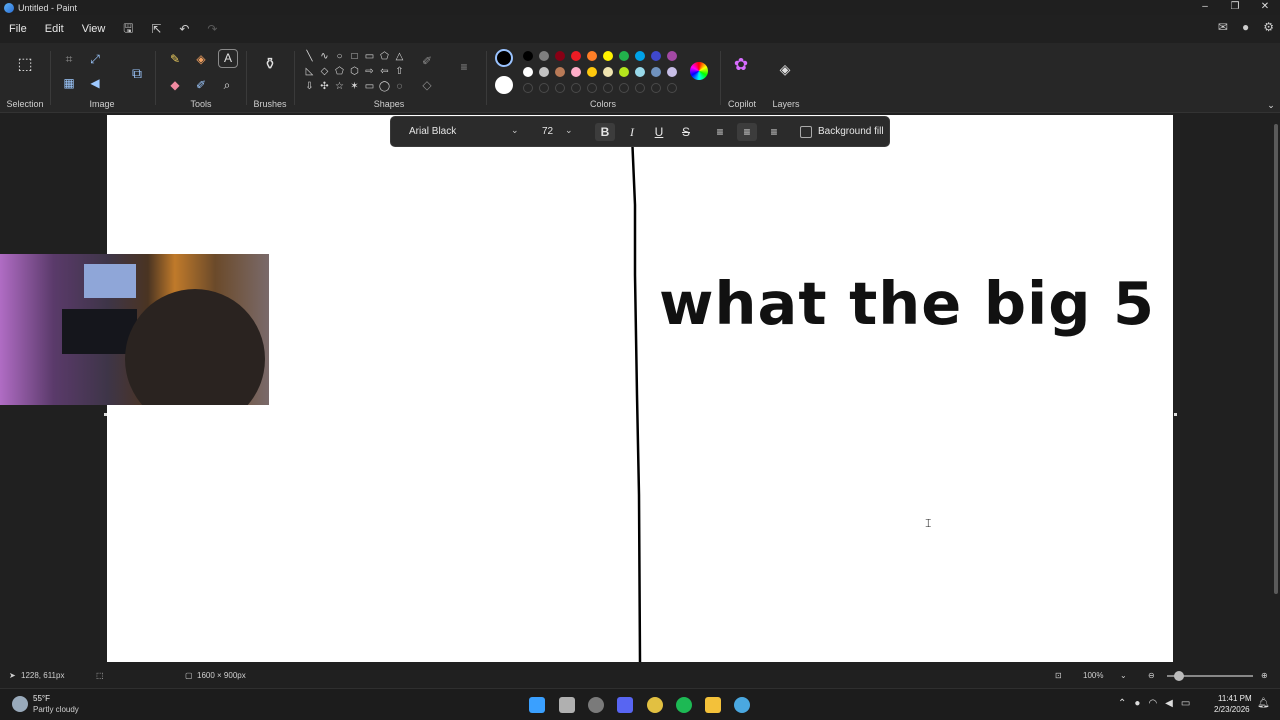 The height and width of the screenshot is (720, 1280). Describe the element at coordinates (399, 86) in the screenshot. I see `shape-option-20: ◌` at that location.